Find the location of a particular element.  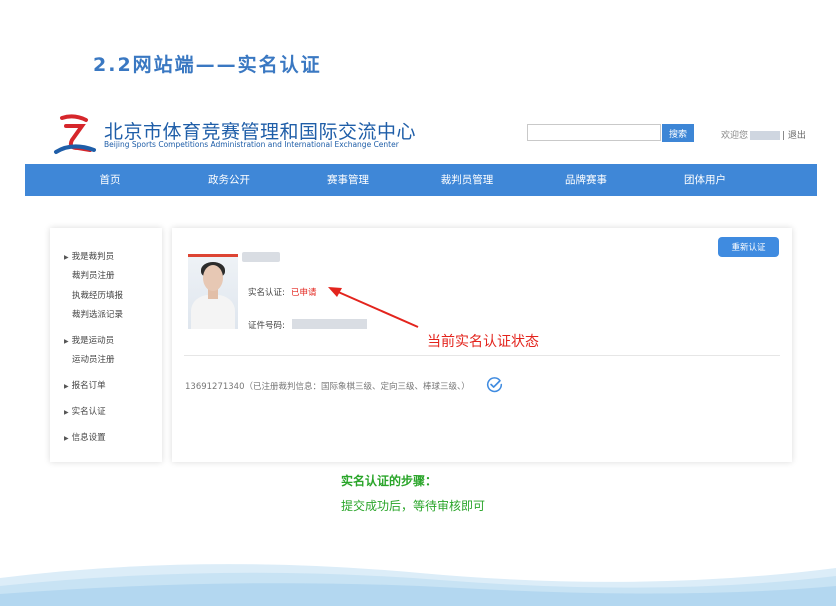

sidebar-group-athlete: ▶ 我是运动员 is located at coordinates (89, 340).